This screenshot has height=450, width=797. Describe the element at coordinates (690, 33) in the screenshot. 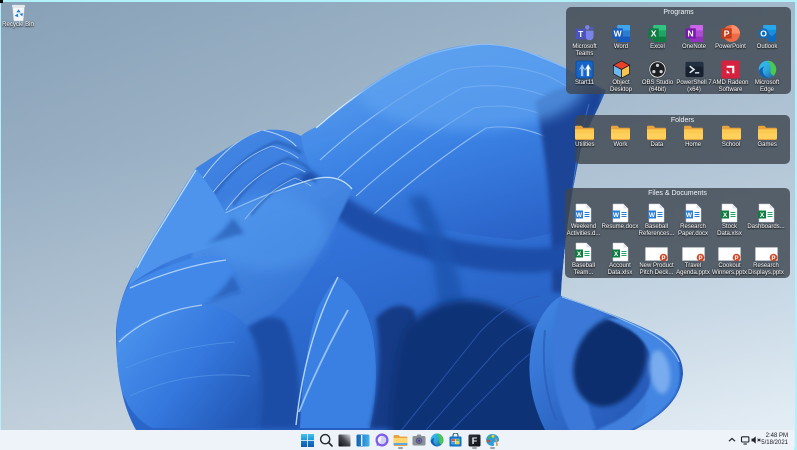

I see `svg-text: N` at that location.